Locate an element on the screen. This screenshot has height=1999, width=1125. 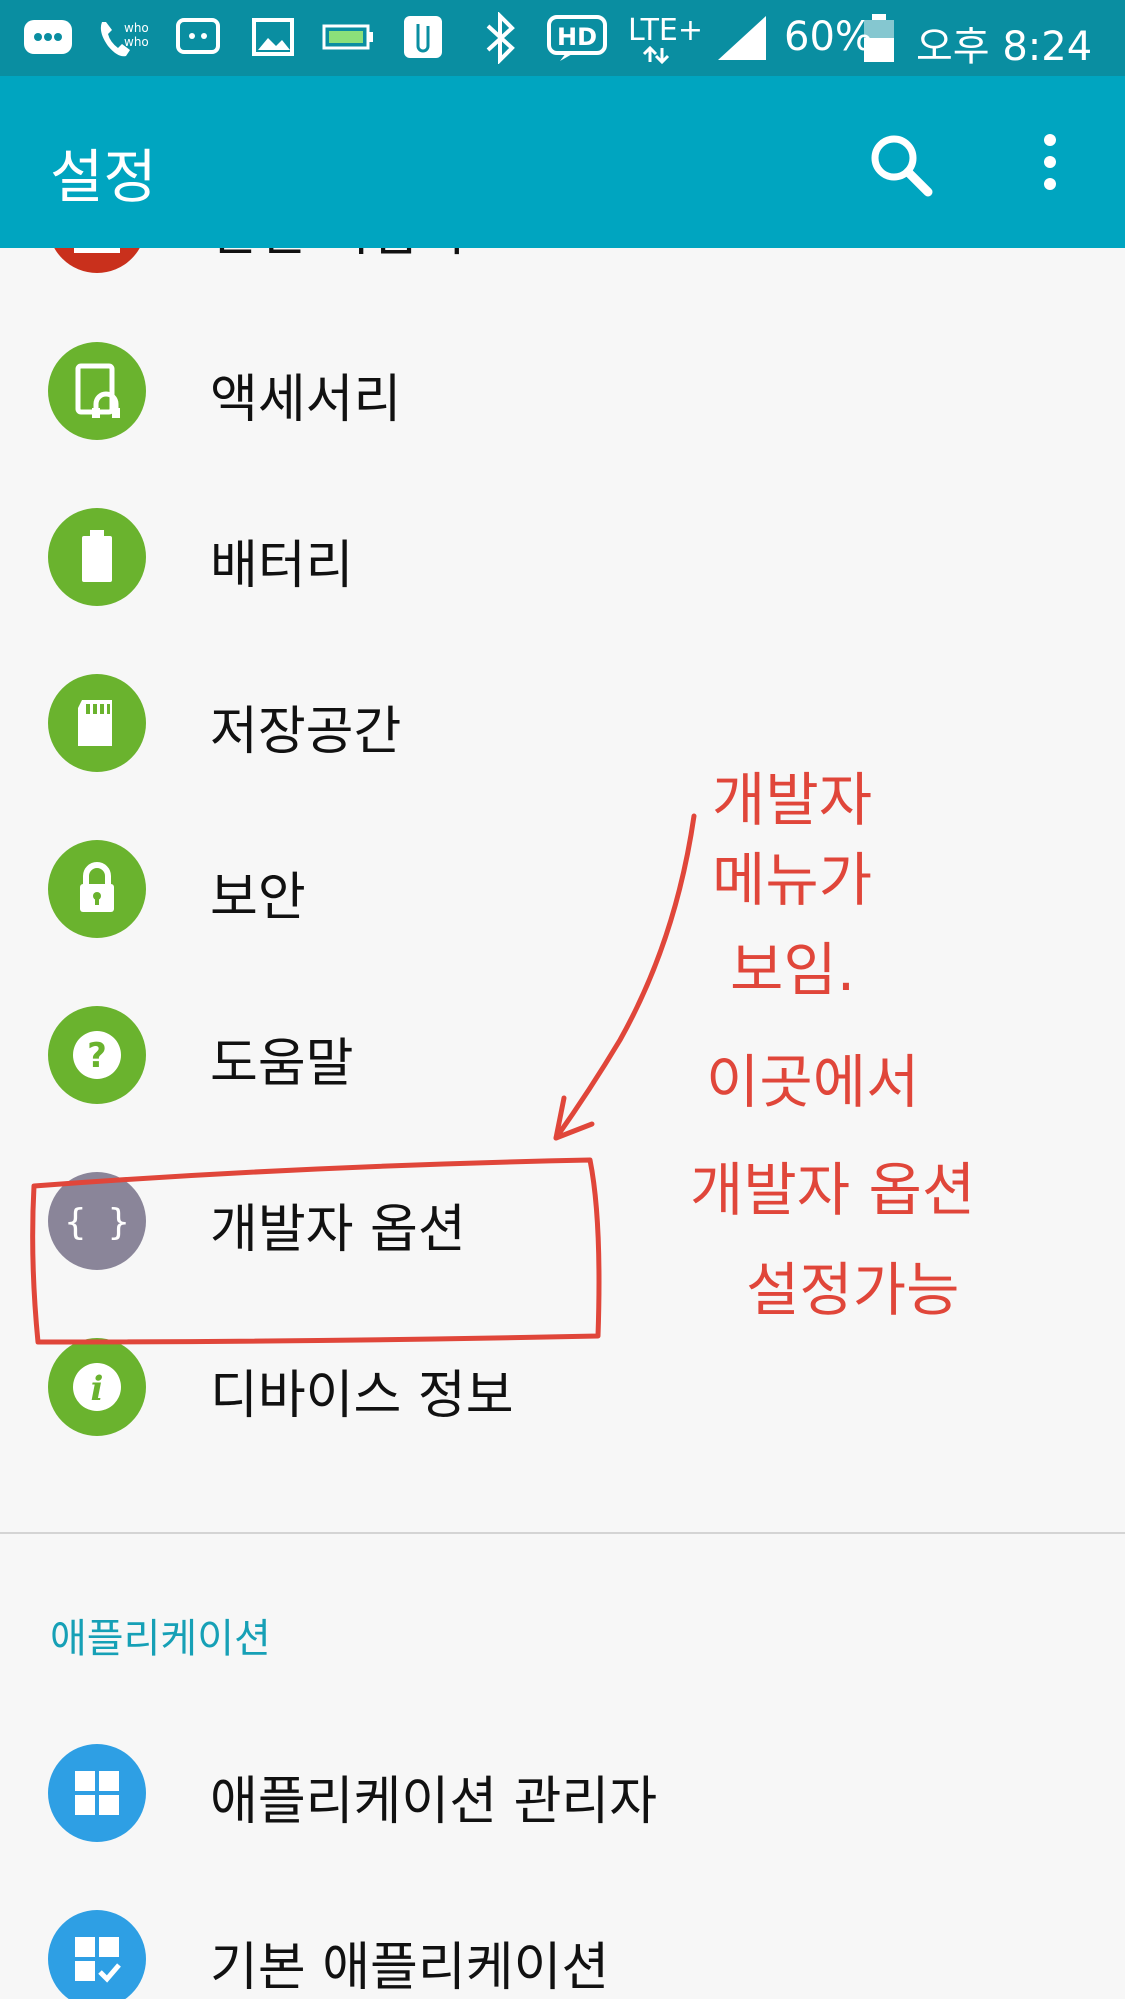
item-label: 저장공간 is located at coordinates (306, 732).